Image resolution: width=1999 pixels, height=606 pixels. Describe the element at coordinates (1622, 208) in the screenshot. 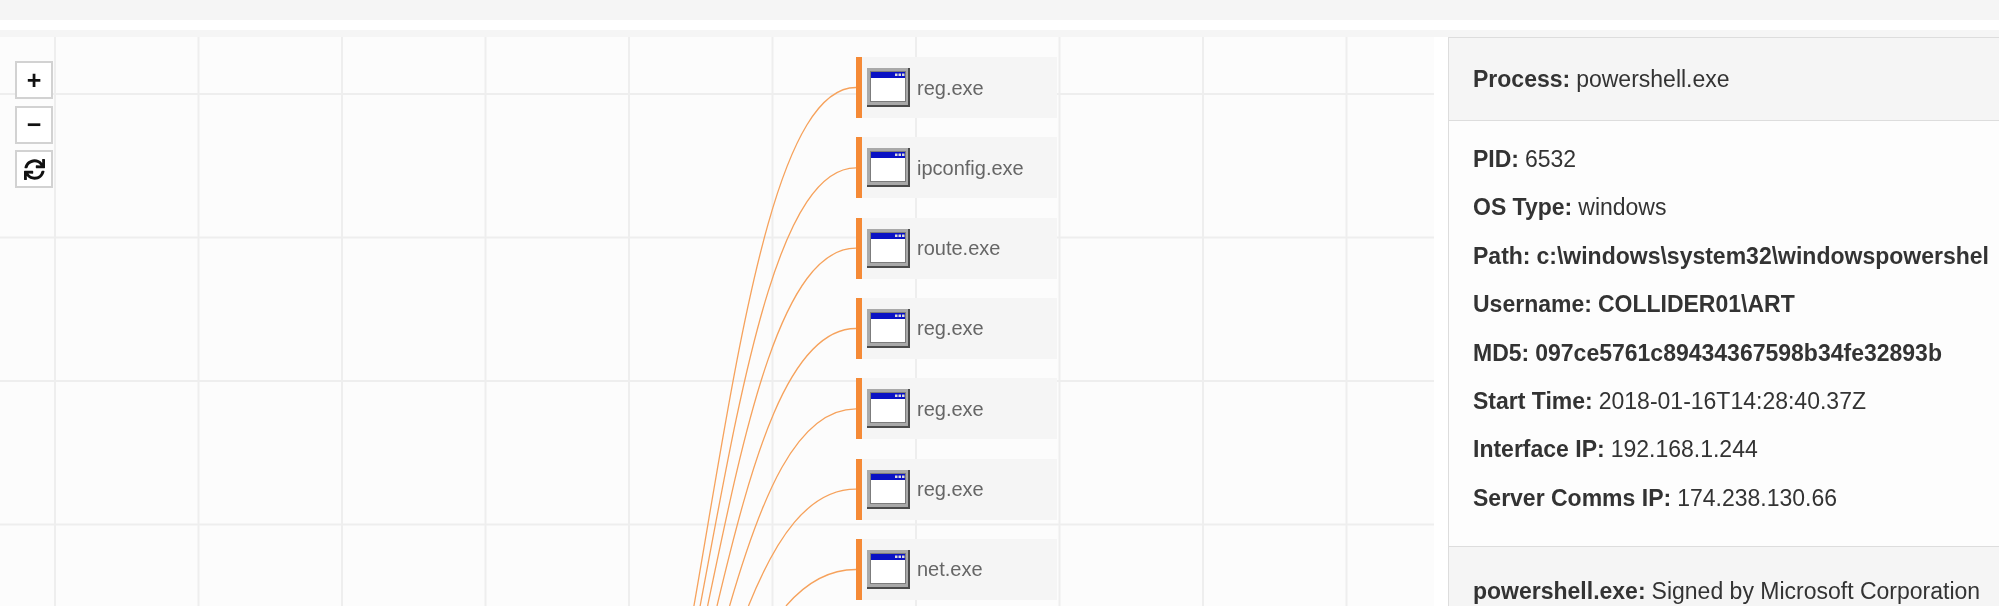

I see `field-value: windows` at that location.